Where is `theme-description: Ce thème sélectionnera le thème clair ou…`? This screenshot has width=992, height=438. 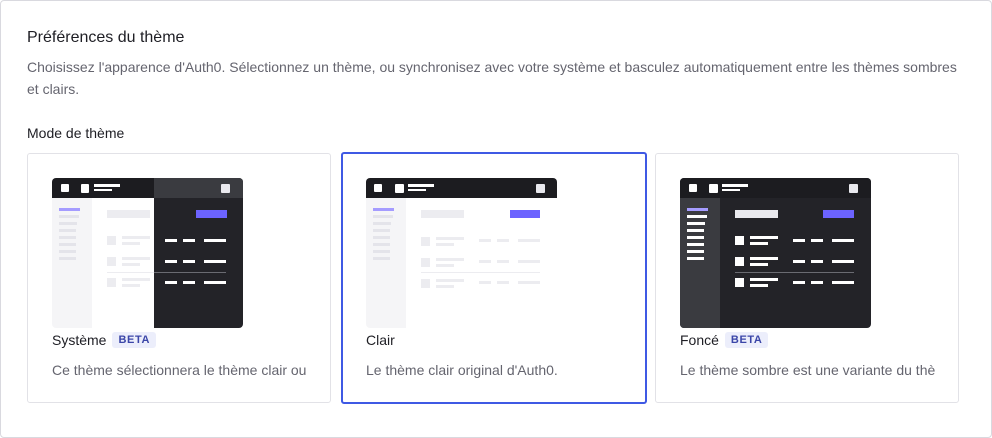 theme-description: Ce thème sélectionnera le thème clair ou… is located at coordinates (180, 370).